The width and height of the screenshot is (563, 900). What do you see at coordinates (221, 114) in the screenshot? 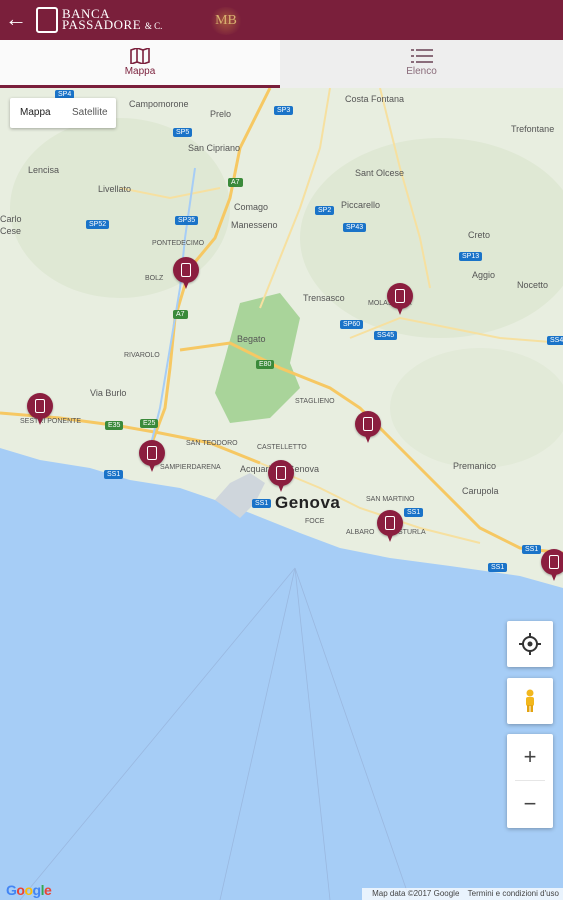
I see `place-label: Prelo` at bounding box center [221, 114].